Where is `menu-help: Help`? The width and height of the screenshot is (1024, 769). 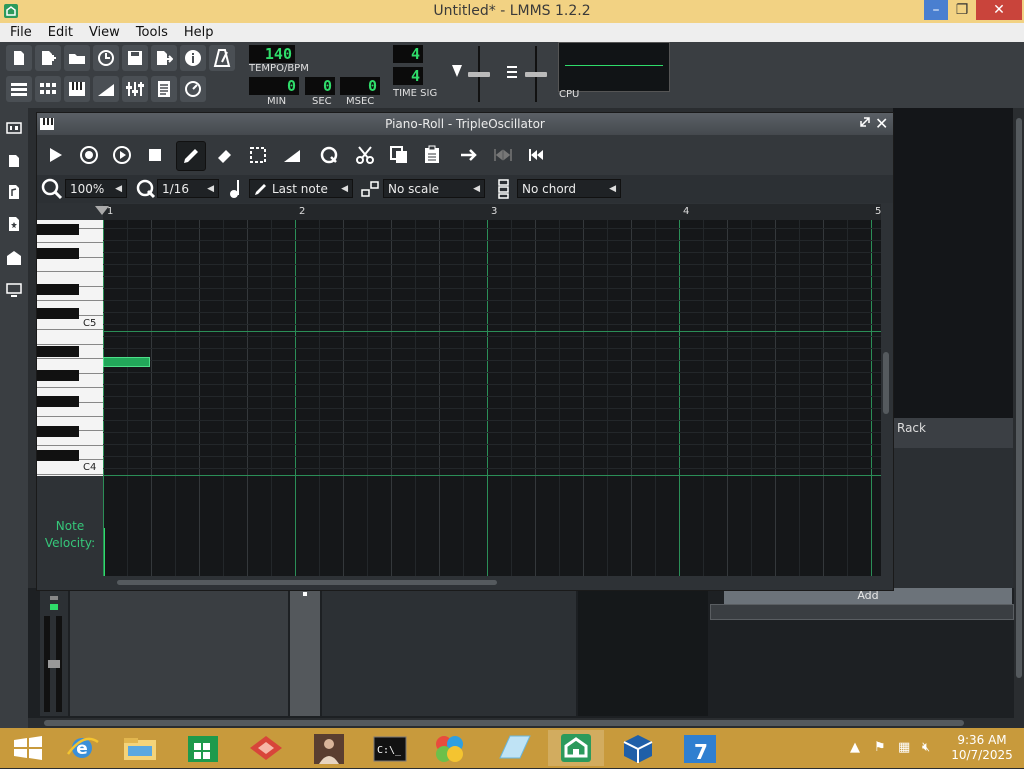 menu-help: Help is located at coordinates (197, 31).